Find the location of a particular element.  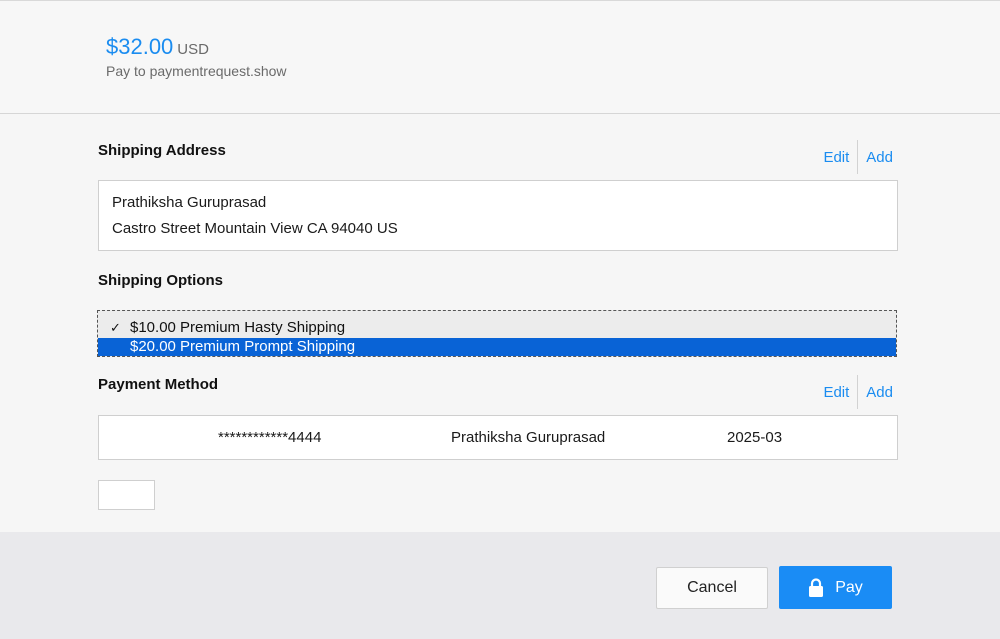

total-amount: $32.00 is located at coordinates (140, 46).